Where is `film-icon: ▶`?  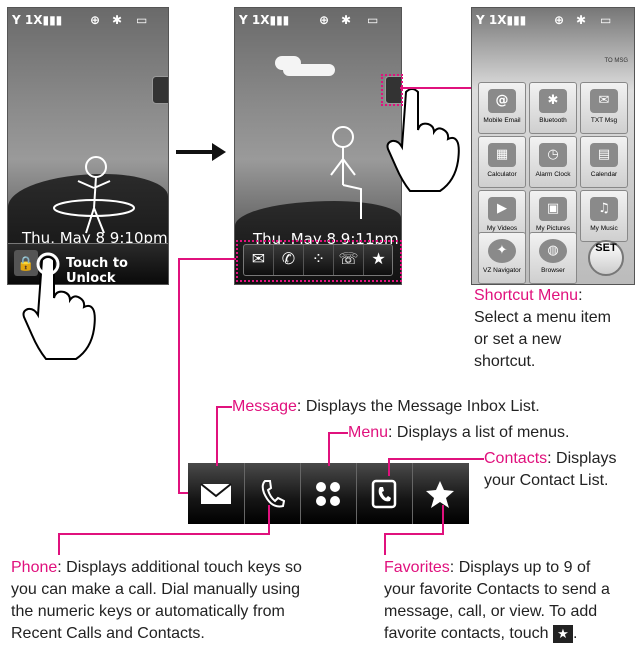
film-icon: ▶ is located at coordinates (502, 209).